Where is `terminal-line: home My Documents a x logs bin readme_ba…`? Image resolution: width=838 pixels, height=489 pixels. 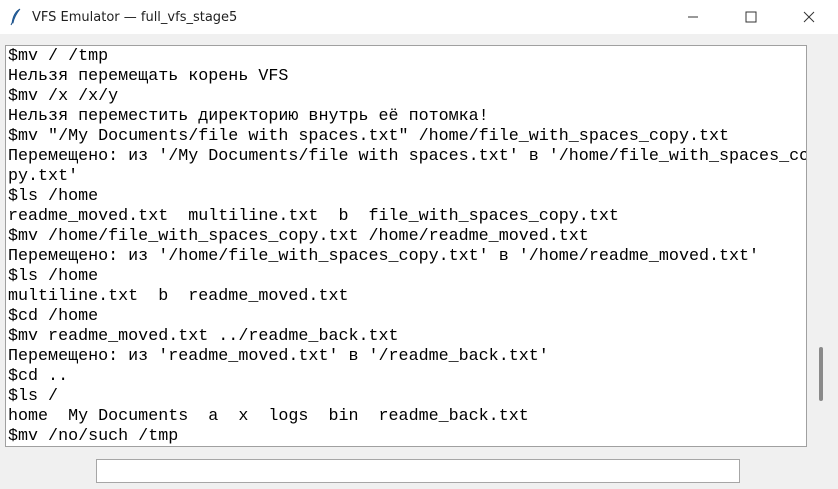
terminal-line: home My Documents a x logs bin readme_ba… is located at coordinates (268, 416).